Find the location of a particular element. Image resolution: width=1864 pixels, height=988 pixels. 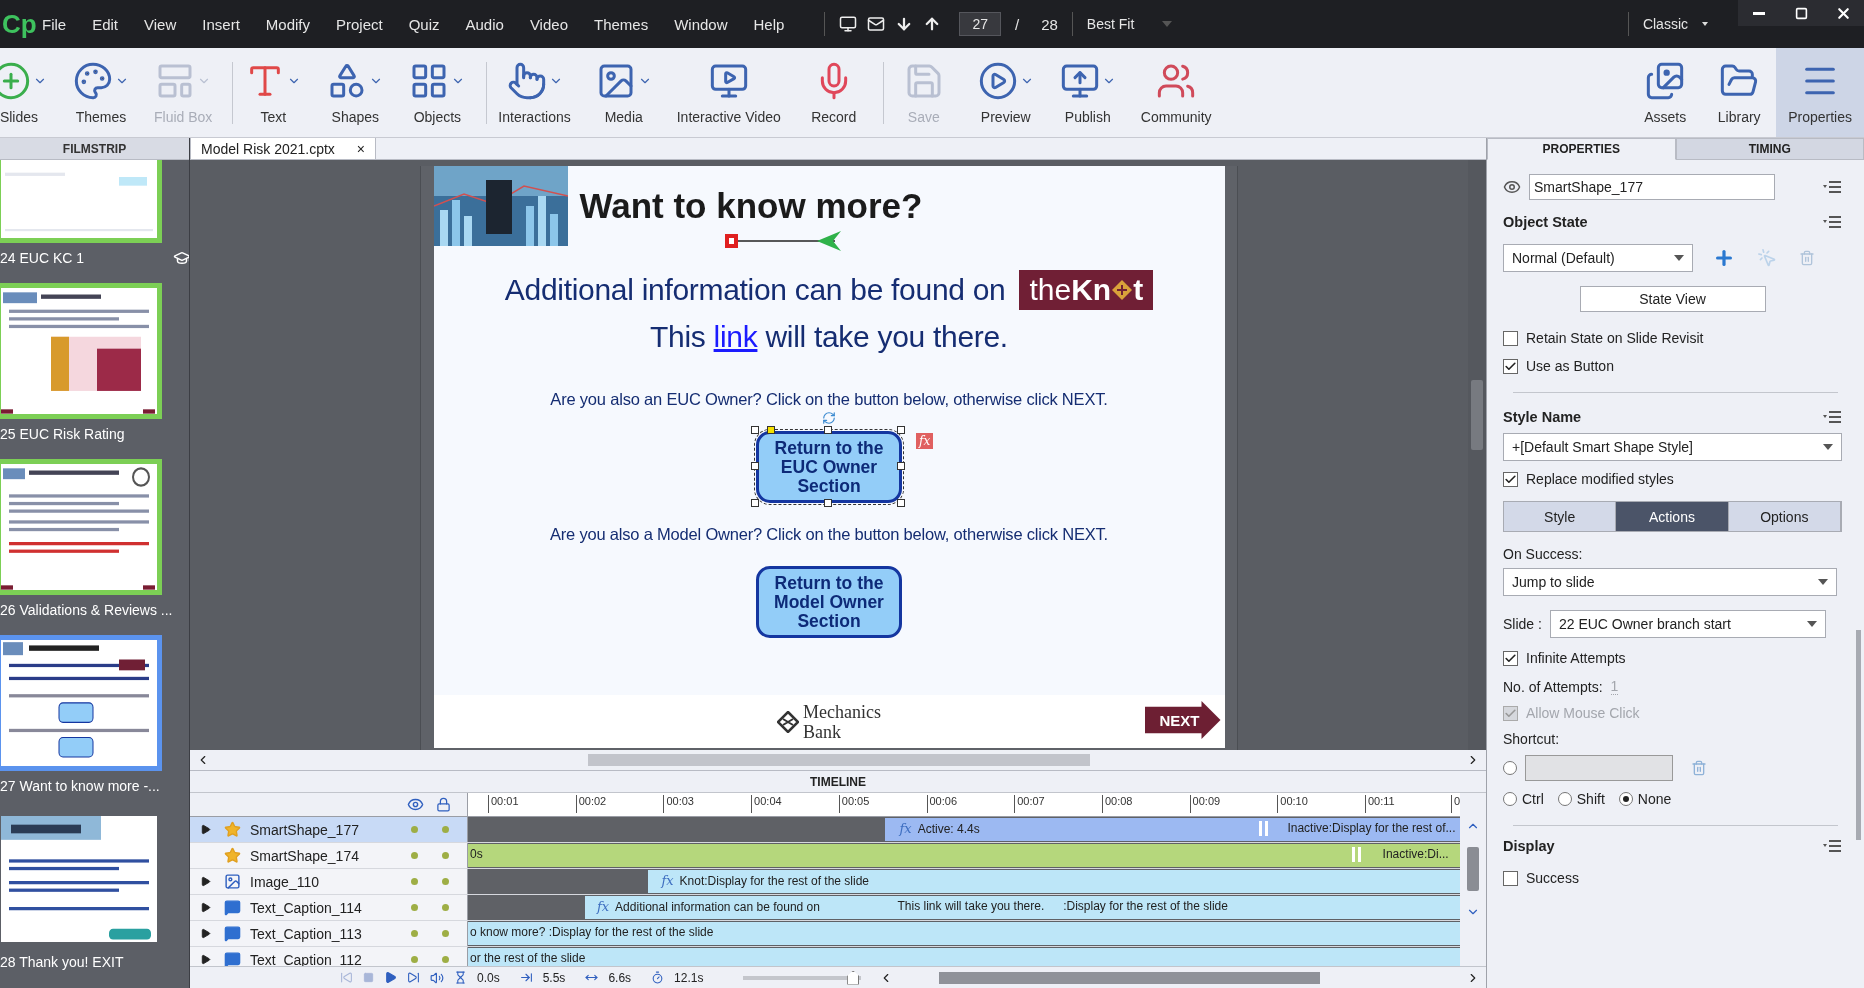

shortcut-field is located at coordinates (1599, 768).